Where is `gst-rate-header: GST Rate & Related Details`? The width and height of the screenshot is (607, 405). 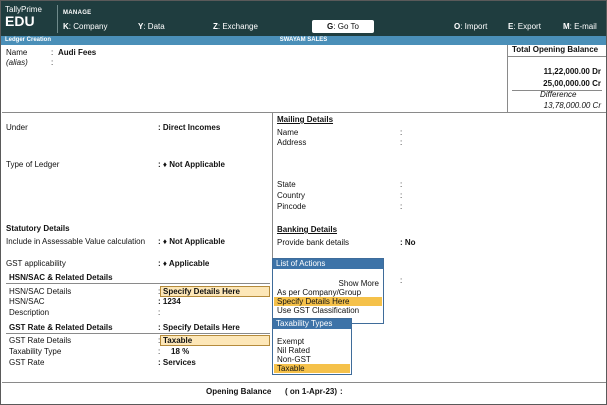 gst-rate-header: GST Rate & Related Details is located at coordinates (61, 327).